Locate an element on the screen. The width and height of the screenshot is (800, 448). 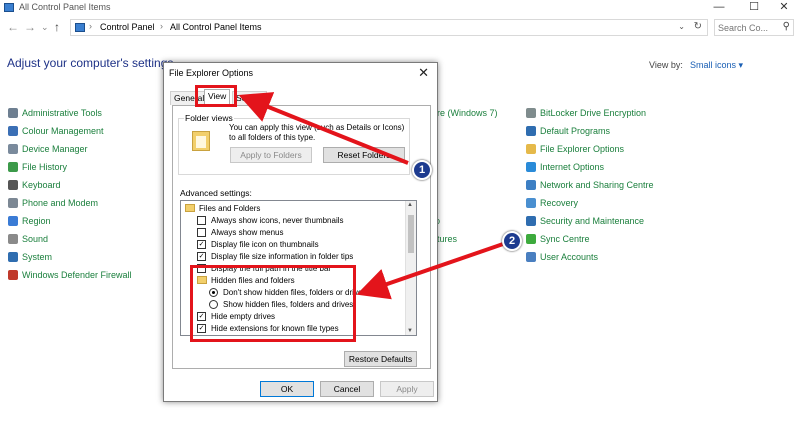
network-icon is located at coordinates (531, 185).